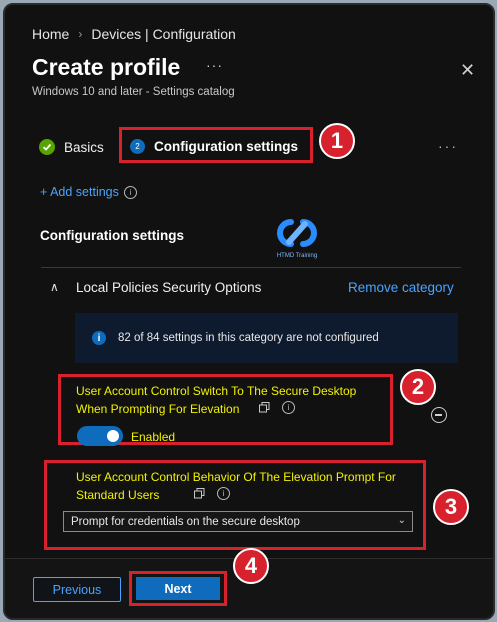  Describe the element at coordinates (401, 287) in the screenshot. I see `remove-category-link: Remove category` at that location.